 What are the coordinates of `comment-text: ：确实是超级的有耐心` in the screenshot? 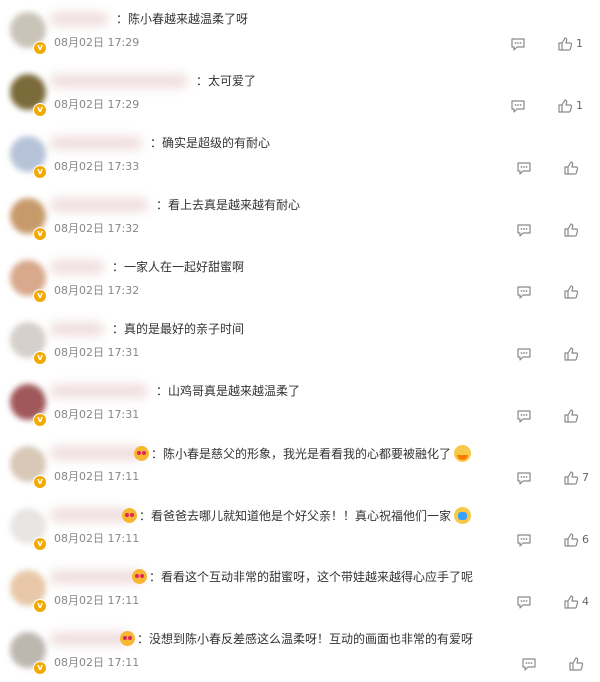 It's located at (210, 143).